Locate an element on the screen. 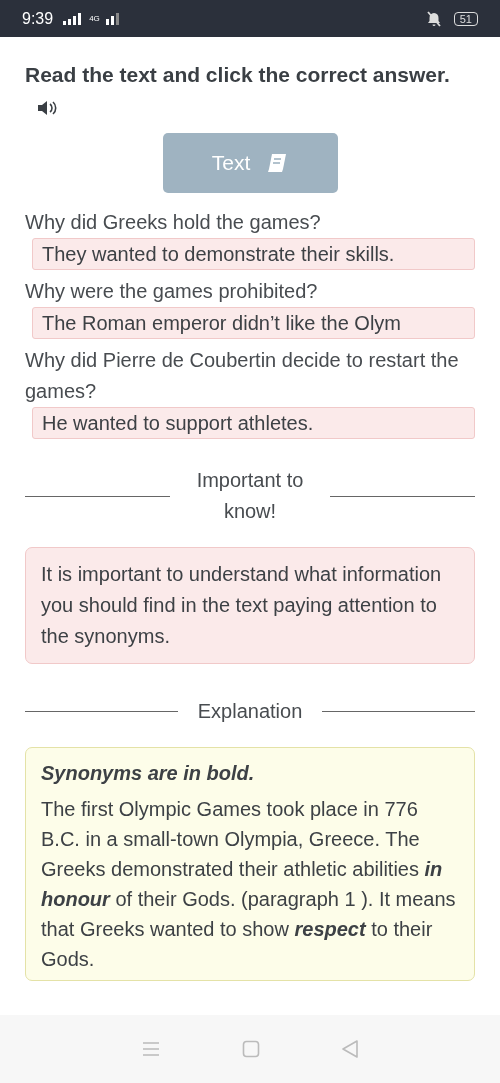 Image resolution: width=500 pixels, height=1083 pixels. question-text: Why were the games prohibited? is located at coordinates (172, 291).